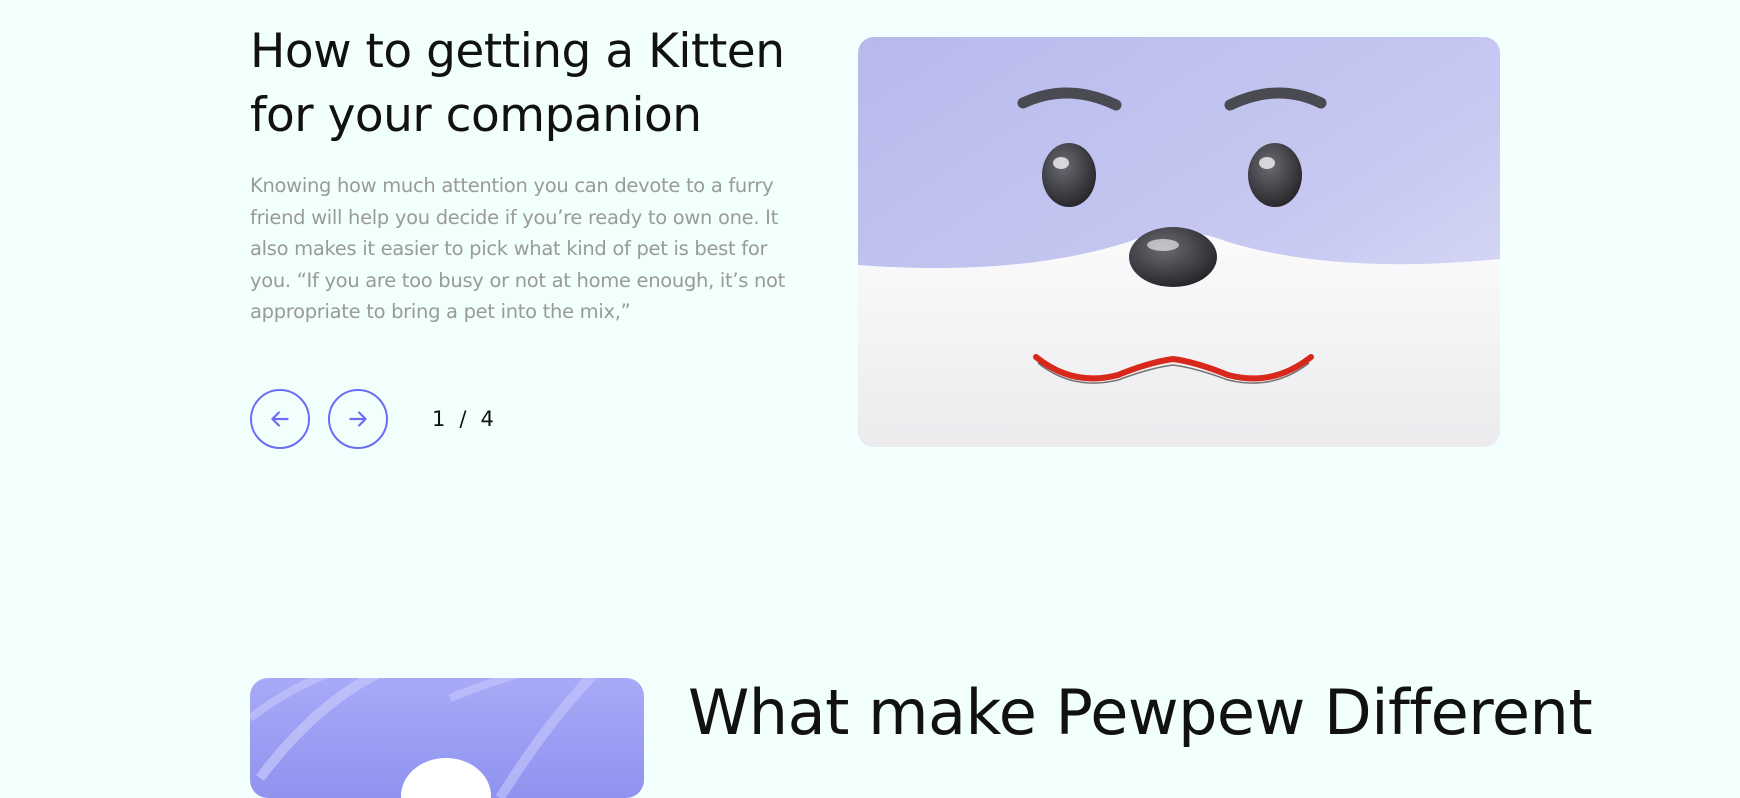  What do you see at coordinates (440, 419) in the screenshot?
I see `slide-current: 1` at bounding box center [440, 419].